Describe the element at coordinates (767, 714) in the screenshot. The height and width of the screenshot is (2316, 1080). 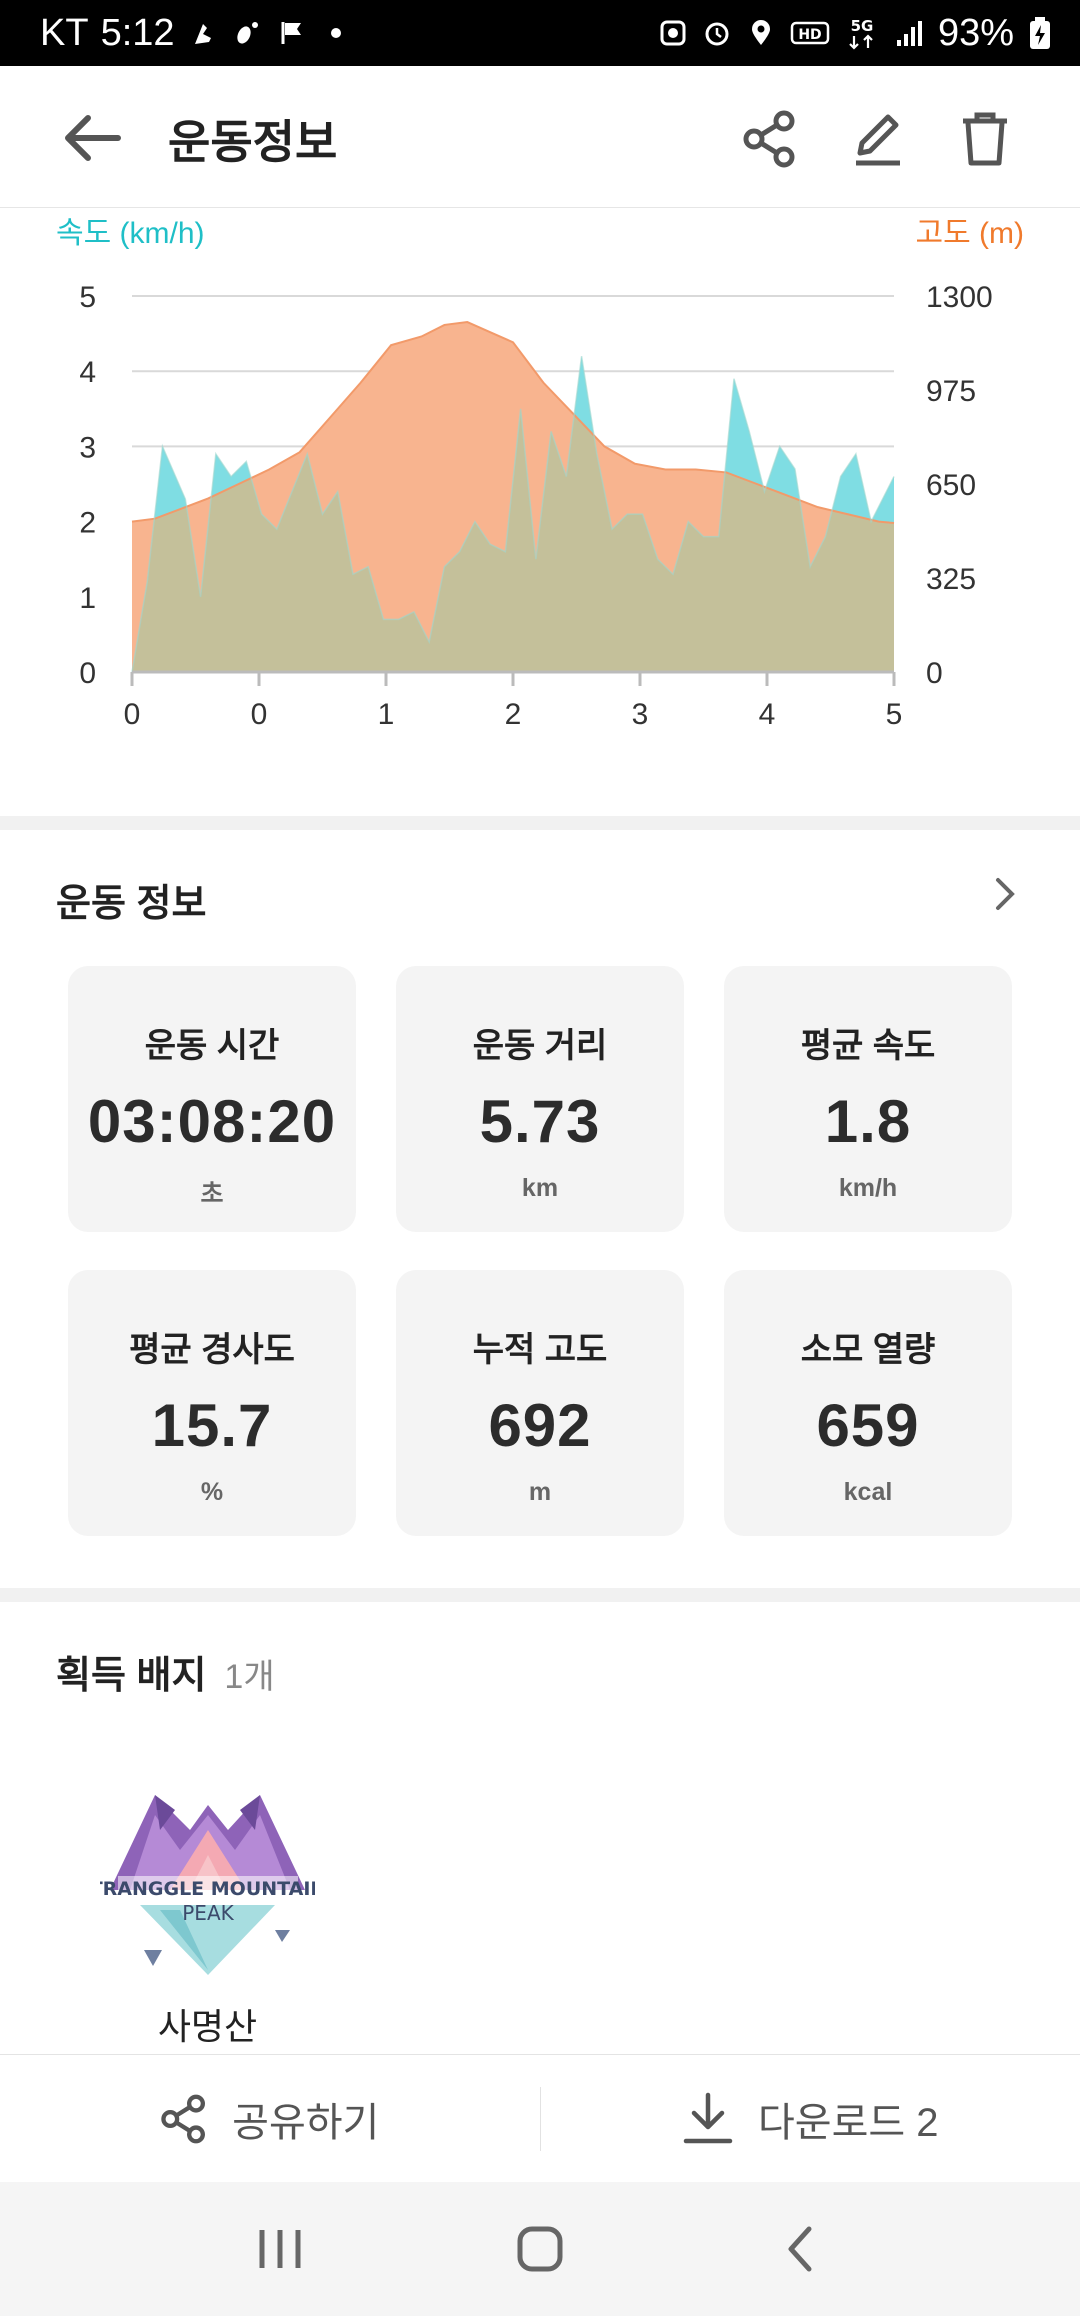
I see `x-tick-label: 4` at that location.